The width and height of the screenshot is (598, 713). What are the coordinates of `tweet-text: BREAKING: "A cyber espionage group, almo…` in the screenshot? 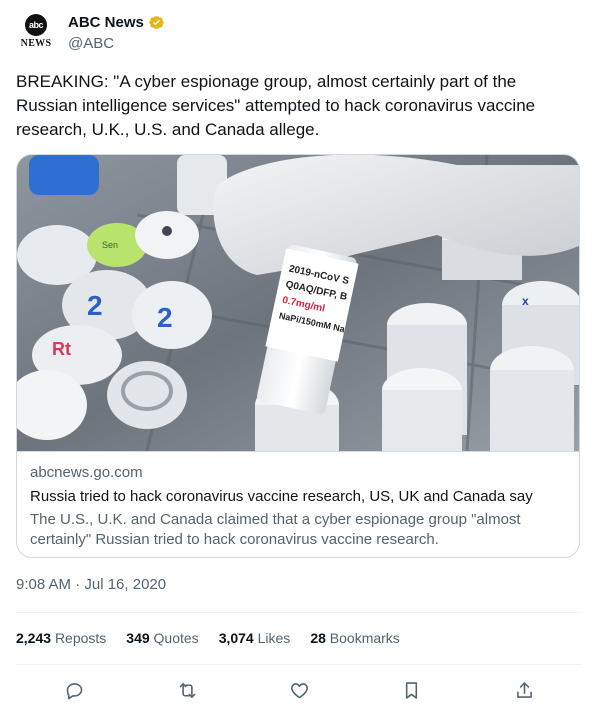 It's located at (276, 105).